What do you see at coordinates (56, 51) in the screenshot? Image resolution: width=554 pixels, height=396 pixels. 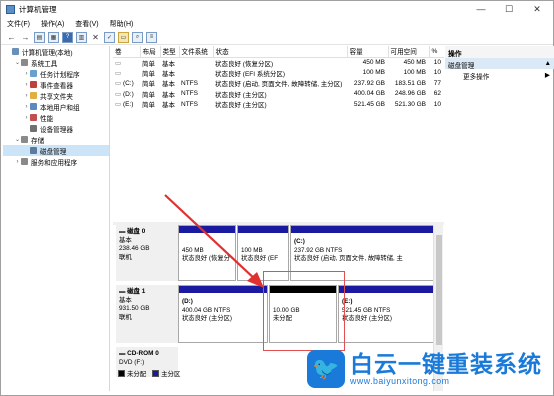 I see `tree-item: 计算机管理(本地)` at bounding box center [56, 51].